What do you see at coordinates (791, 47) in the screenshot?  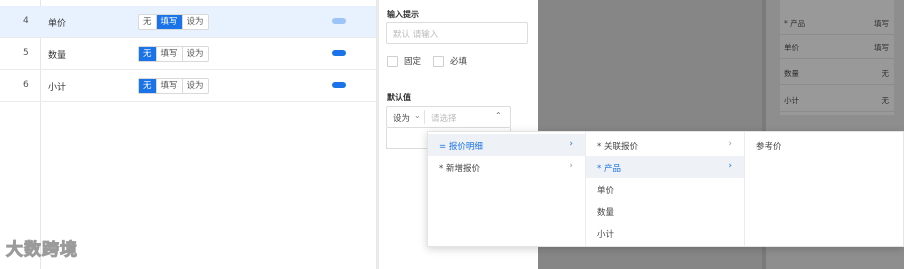 I see `background-row-label: 单价` at bounding box center [791, 47].